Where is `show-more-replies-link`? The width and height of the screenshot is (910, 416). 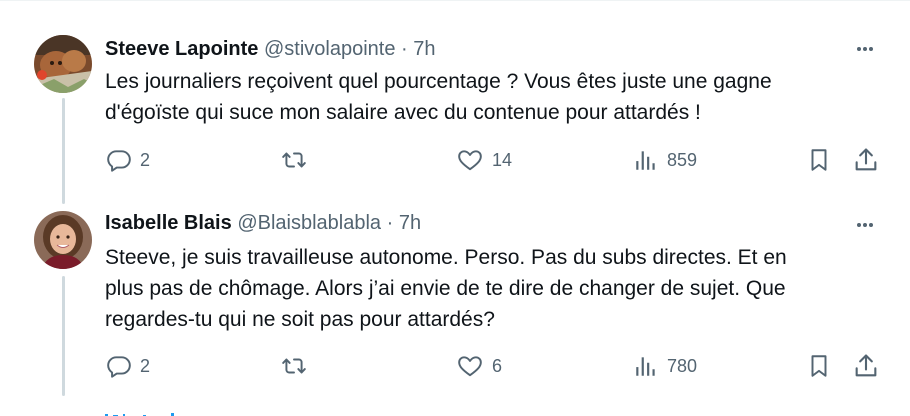 show-more-replies-link is located at coordinates (165, 411).